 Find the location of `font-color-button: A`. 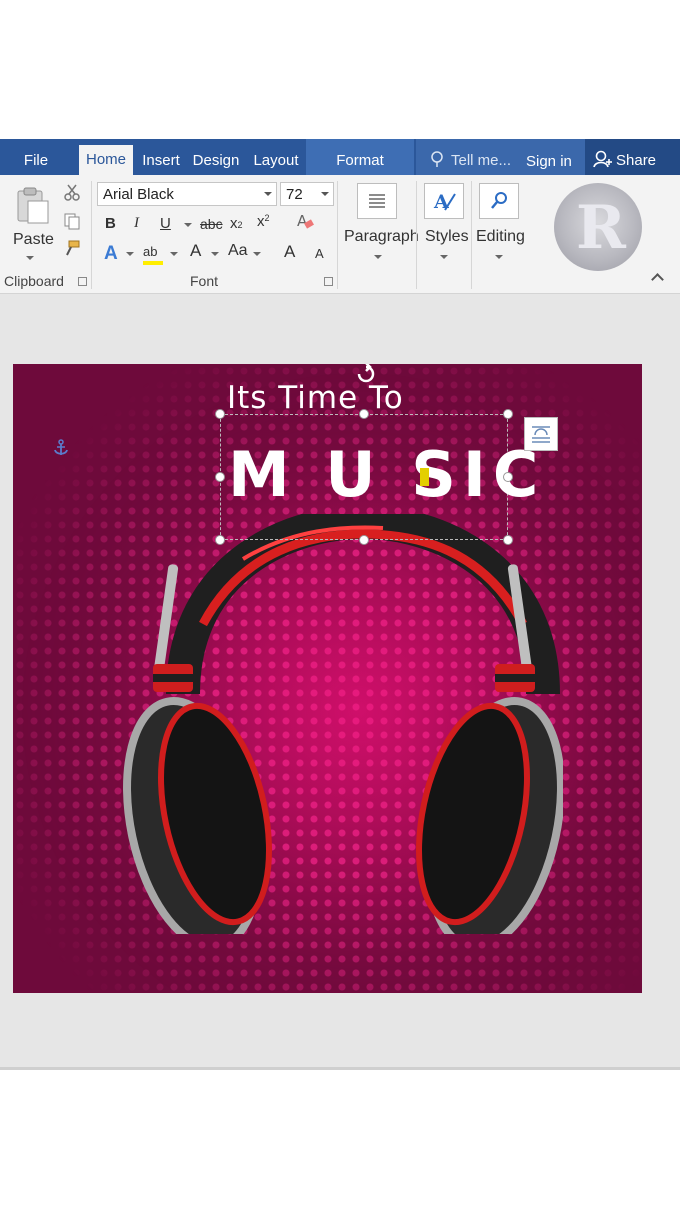

font-color-button: A is located at coordinates (195, 251).